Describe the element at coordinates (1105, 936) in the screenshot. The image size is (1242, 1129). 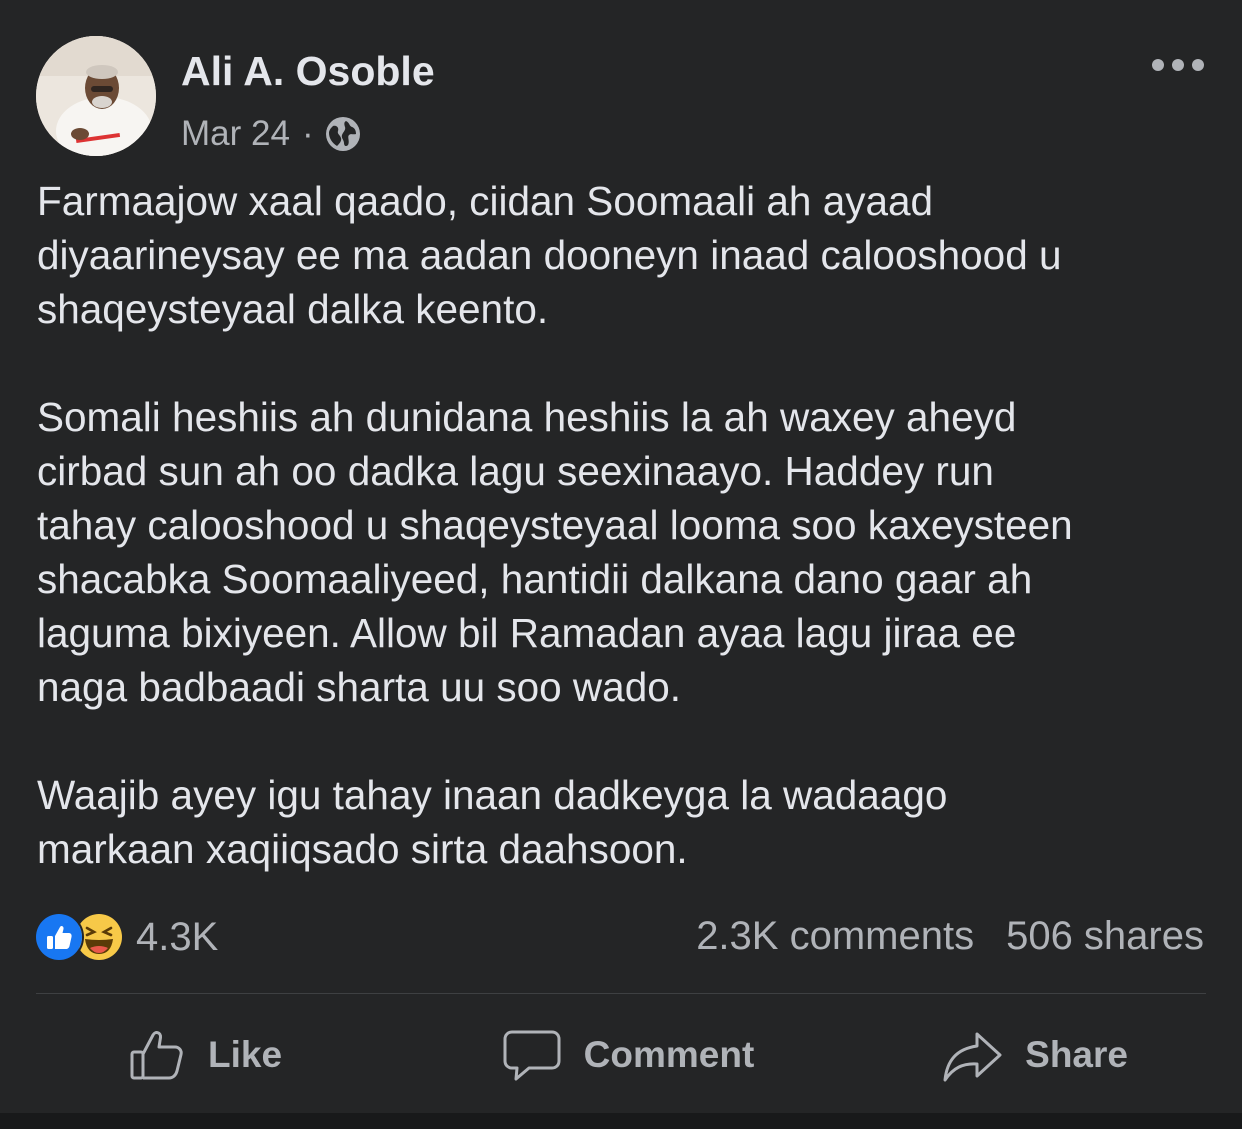
I see `shares-count: 506 shares` at that location.